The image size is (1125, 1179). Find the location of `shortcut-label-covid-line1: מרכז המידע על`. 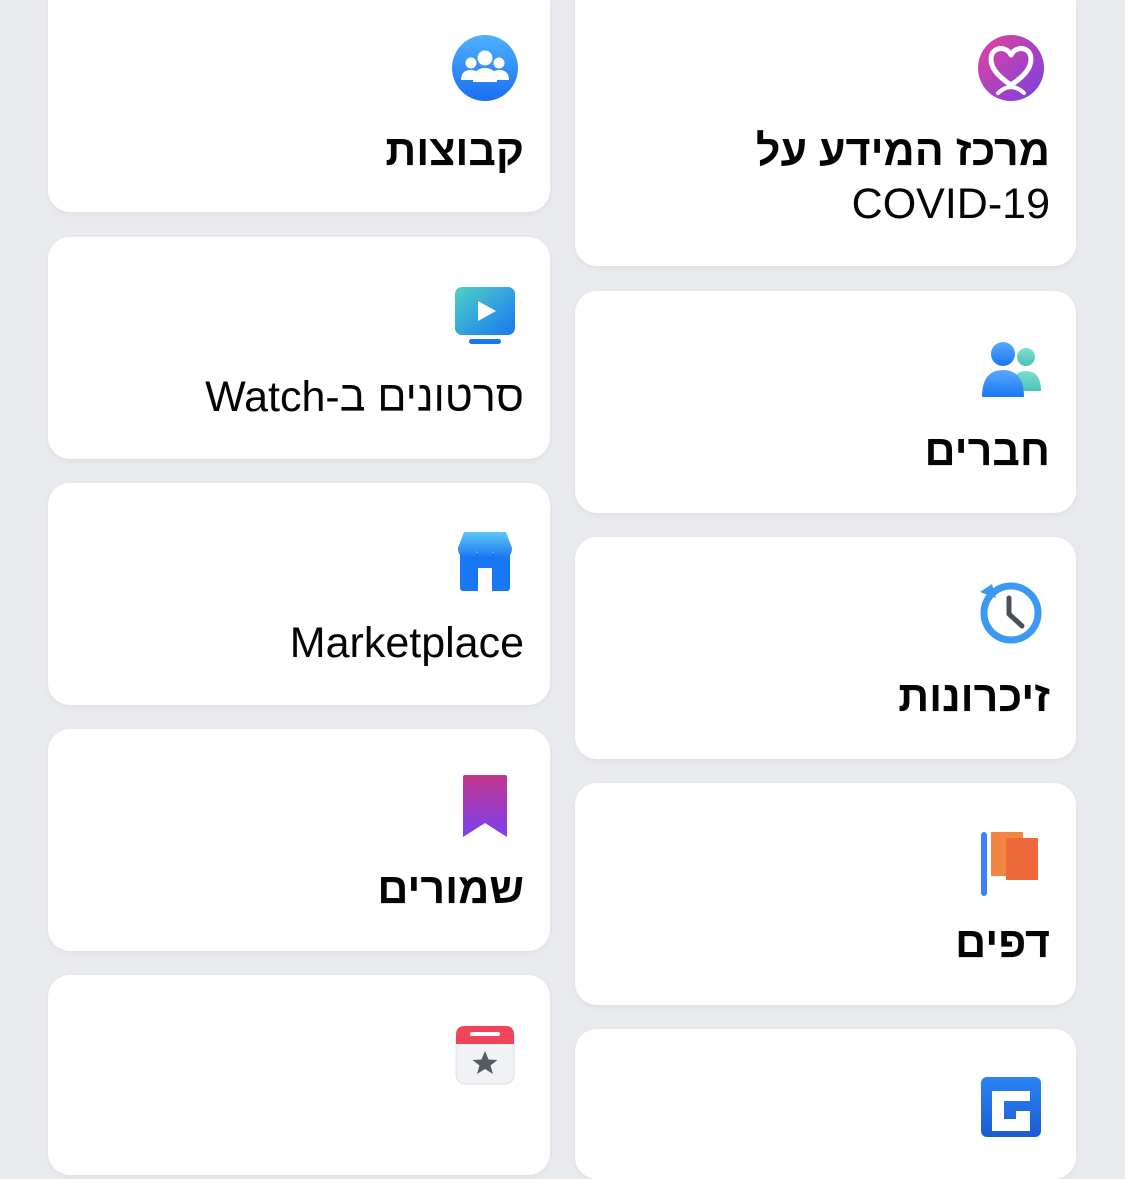

shortcut-label-covid-line1: מרכז המידע על is located at coordinates (902, 151).